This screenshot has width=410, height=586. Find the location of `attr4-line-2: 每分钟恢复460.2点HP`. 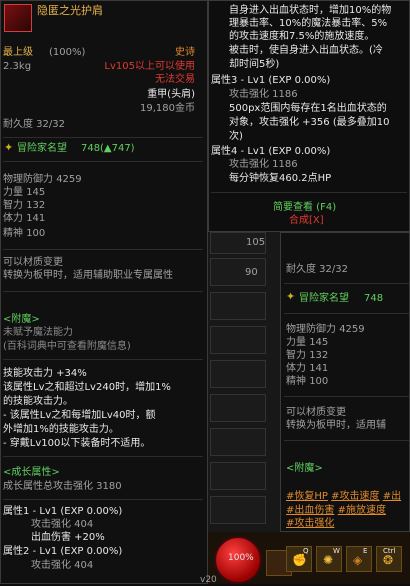

attr4-line-2: 每分钟恢复460.2点HP is located at coordinates (280, 178).